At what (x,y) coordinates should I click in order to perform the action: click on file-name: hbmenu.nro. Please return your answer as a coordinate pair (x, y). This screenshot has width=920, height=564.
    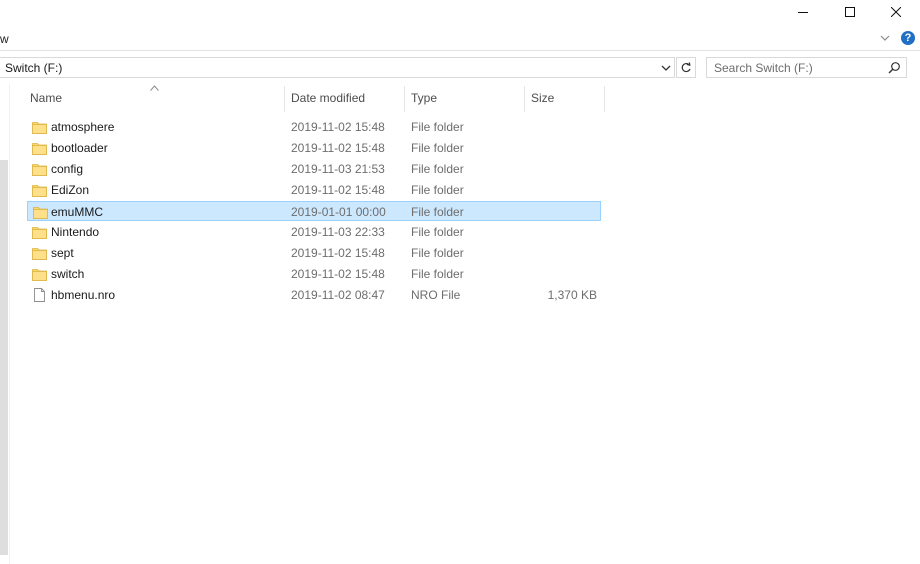
    Looking at the image, I should click on (83, 295).